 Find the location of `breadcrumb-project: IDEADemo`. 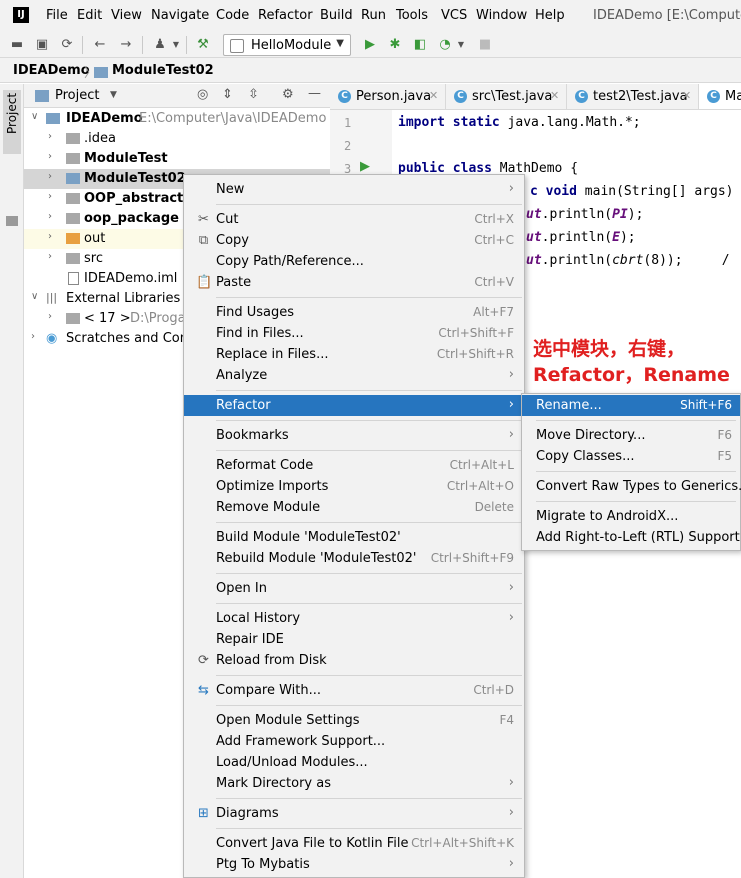

breadcrumb-project: IDEADemo is located at coordinates (51, 70).